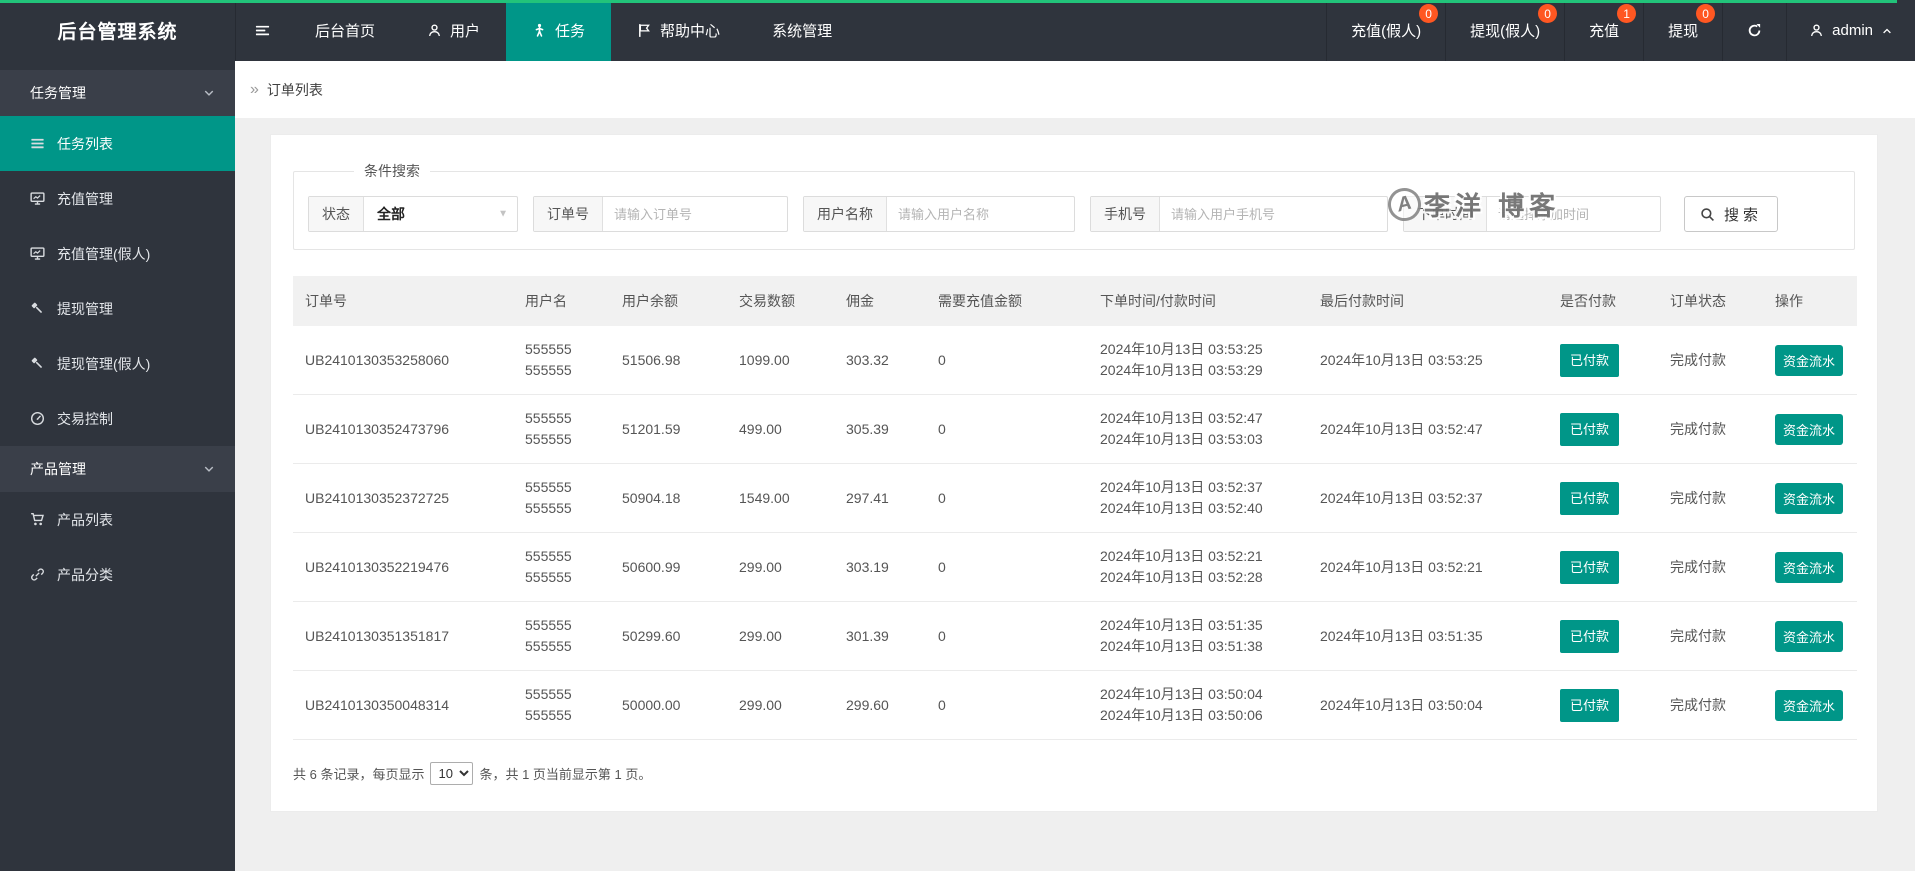 The height and width of the screenshot is (871, 1915). Describe the element at coordinates (465, 31) in the screenshot. I see `nav-item-label: 用户` at that location.